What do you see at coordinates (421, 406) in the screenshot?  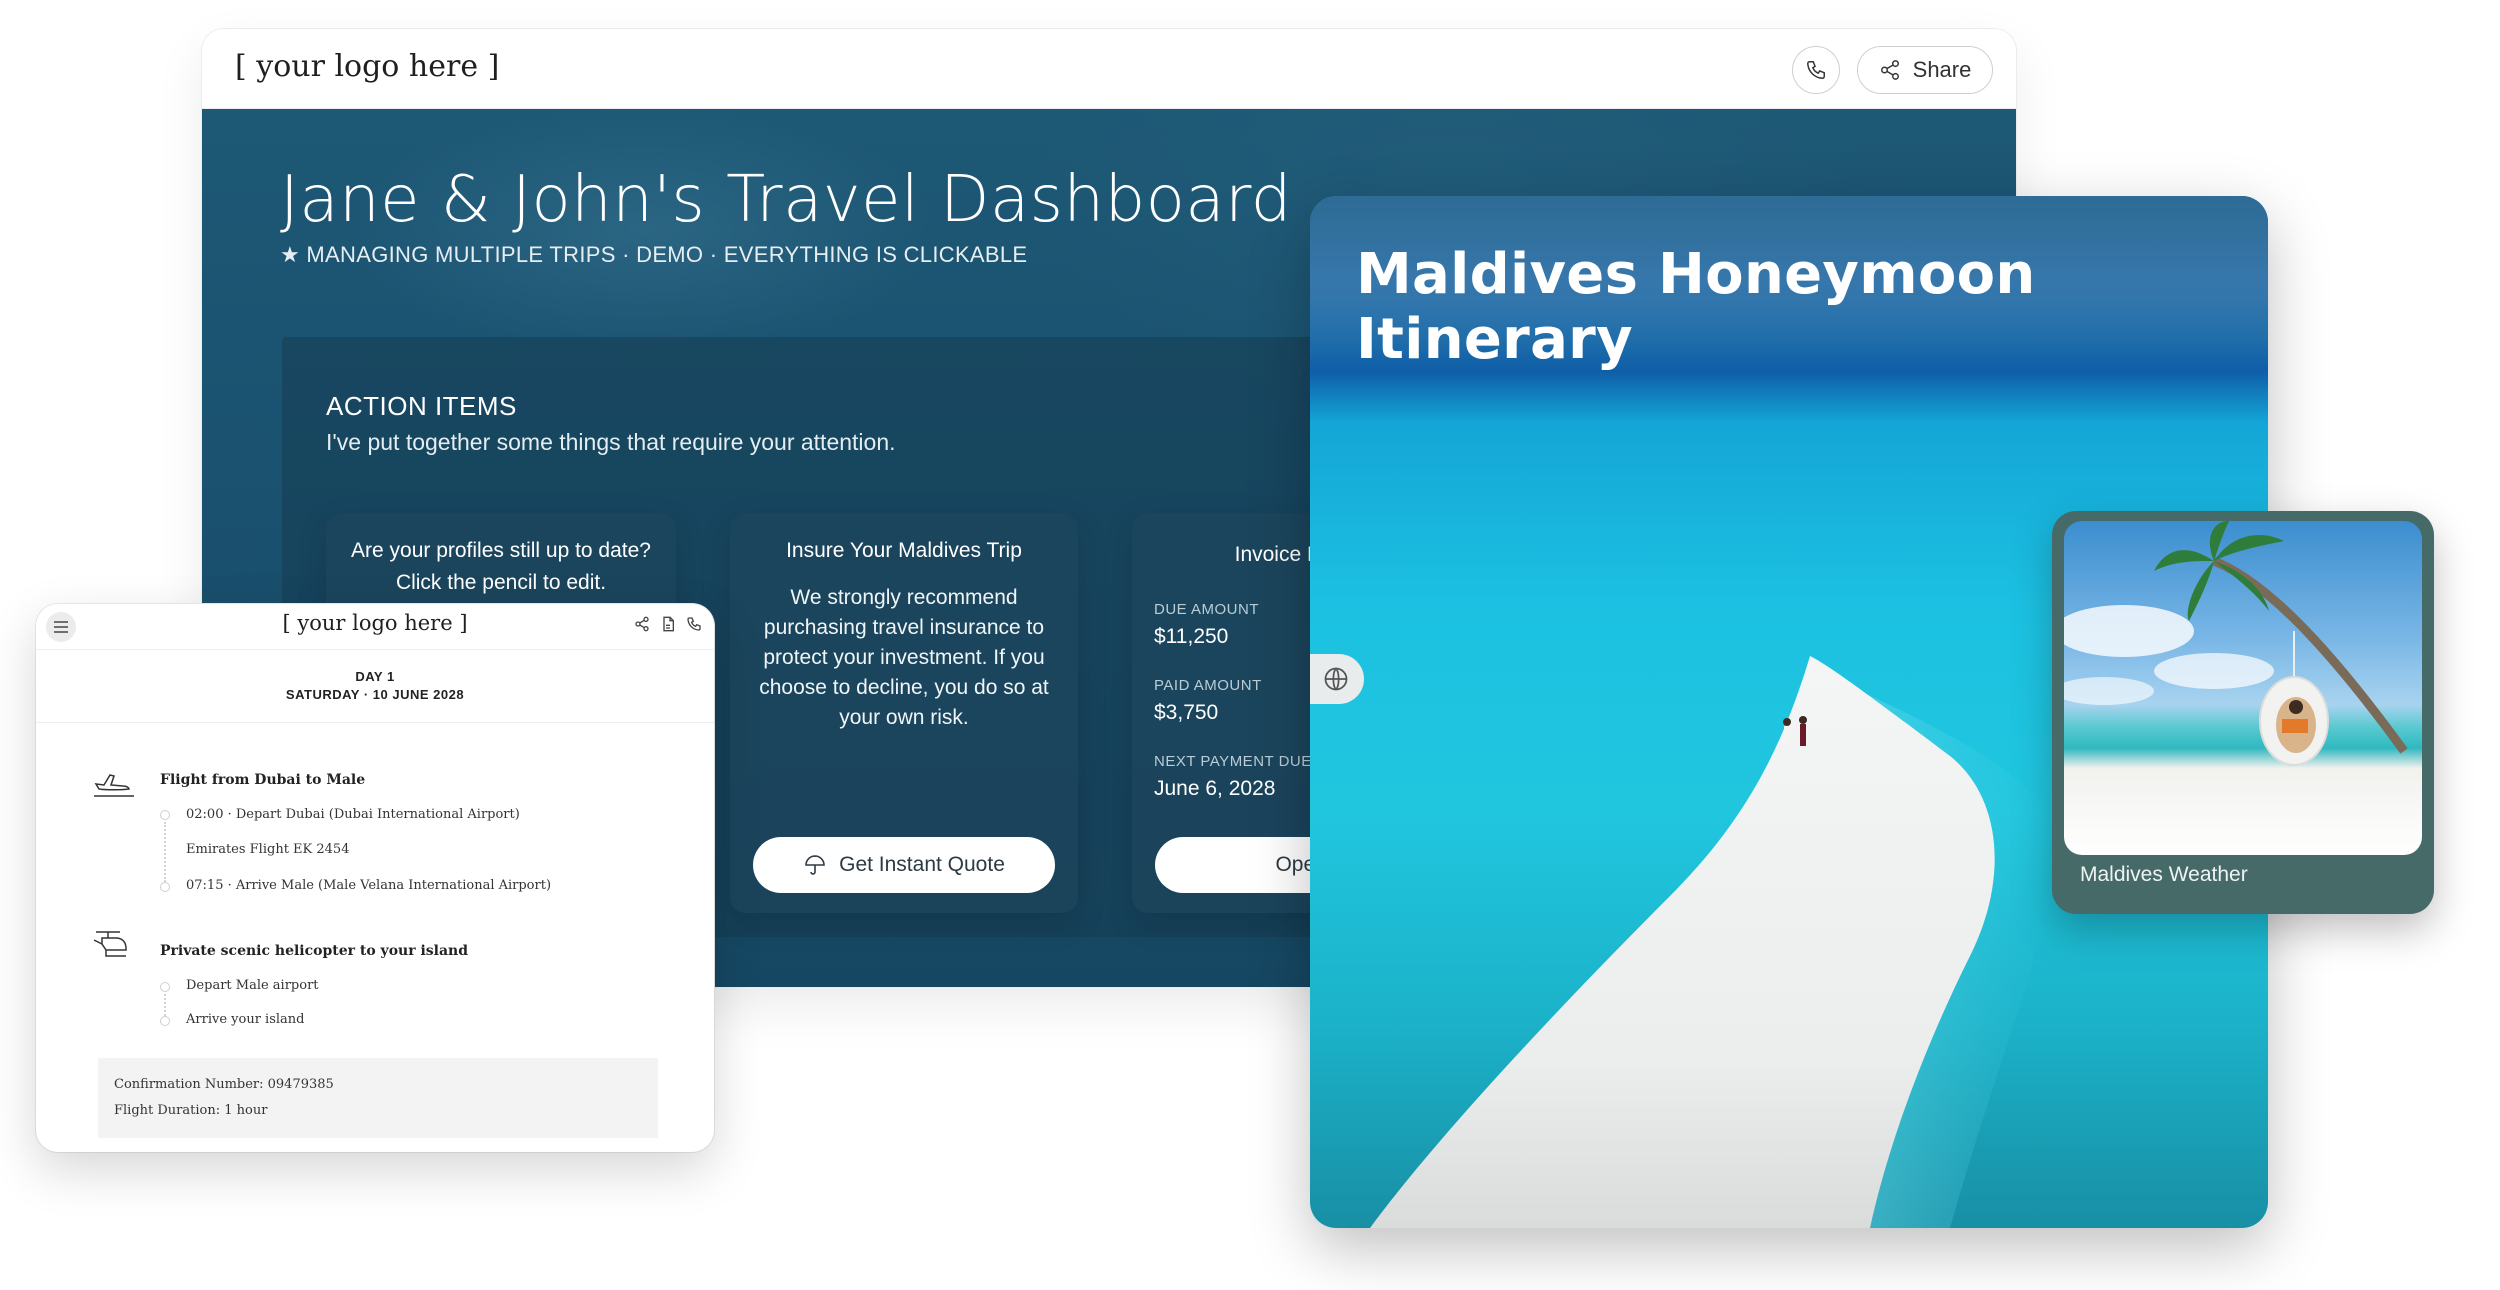 I see `action-items-title: ACTION ITEMS` at bounding box center [421, 406].